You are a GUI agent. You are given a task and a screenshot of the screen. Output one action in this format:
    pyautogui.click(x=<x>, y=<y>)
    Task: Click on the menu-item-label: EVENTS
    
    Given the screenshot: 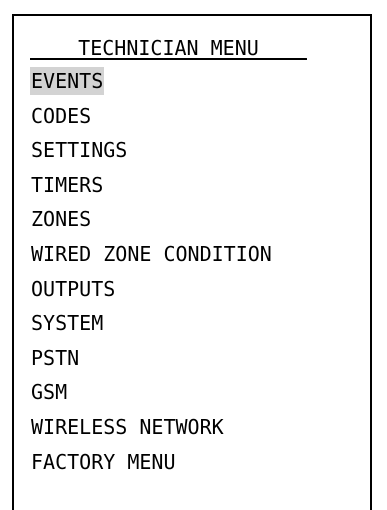 What is the action you would take?
    pyautogui.click(x=67, y=81)
    